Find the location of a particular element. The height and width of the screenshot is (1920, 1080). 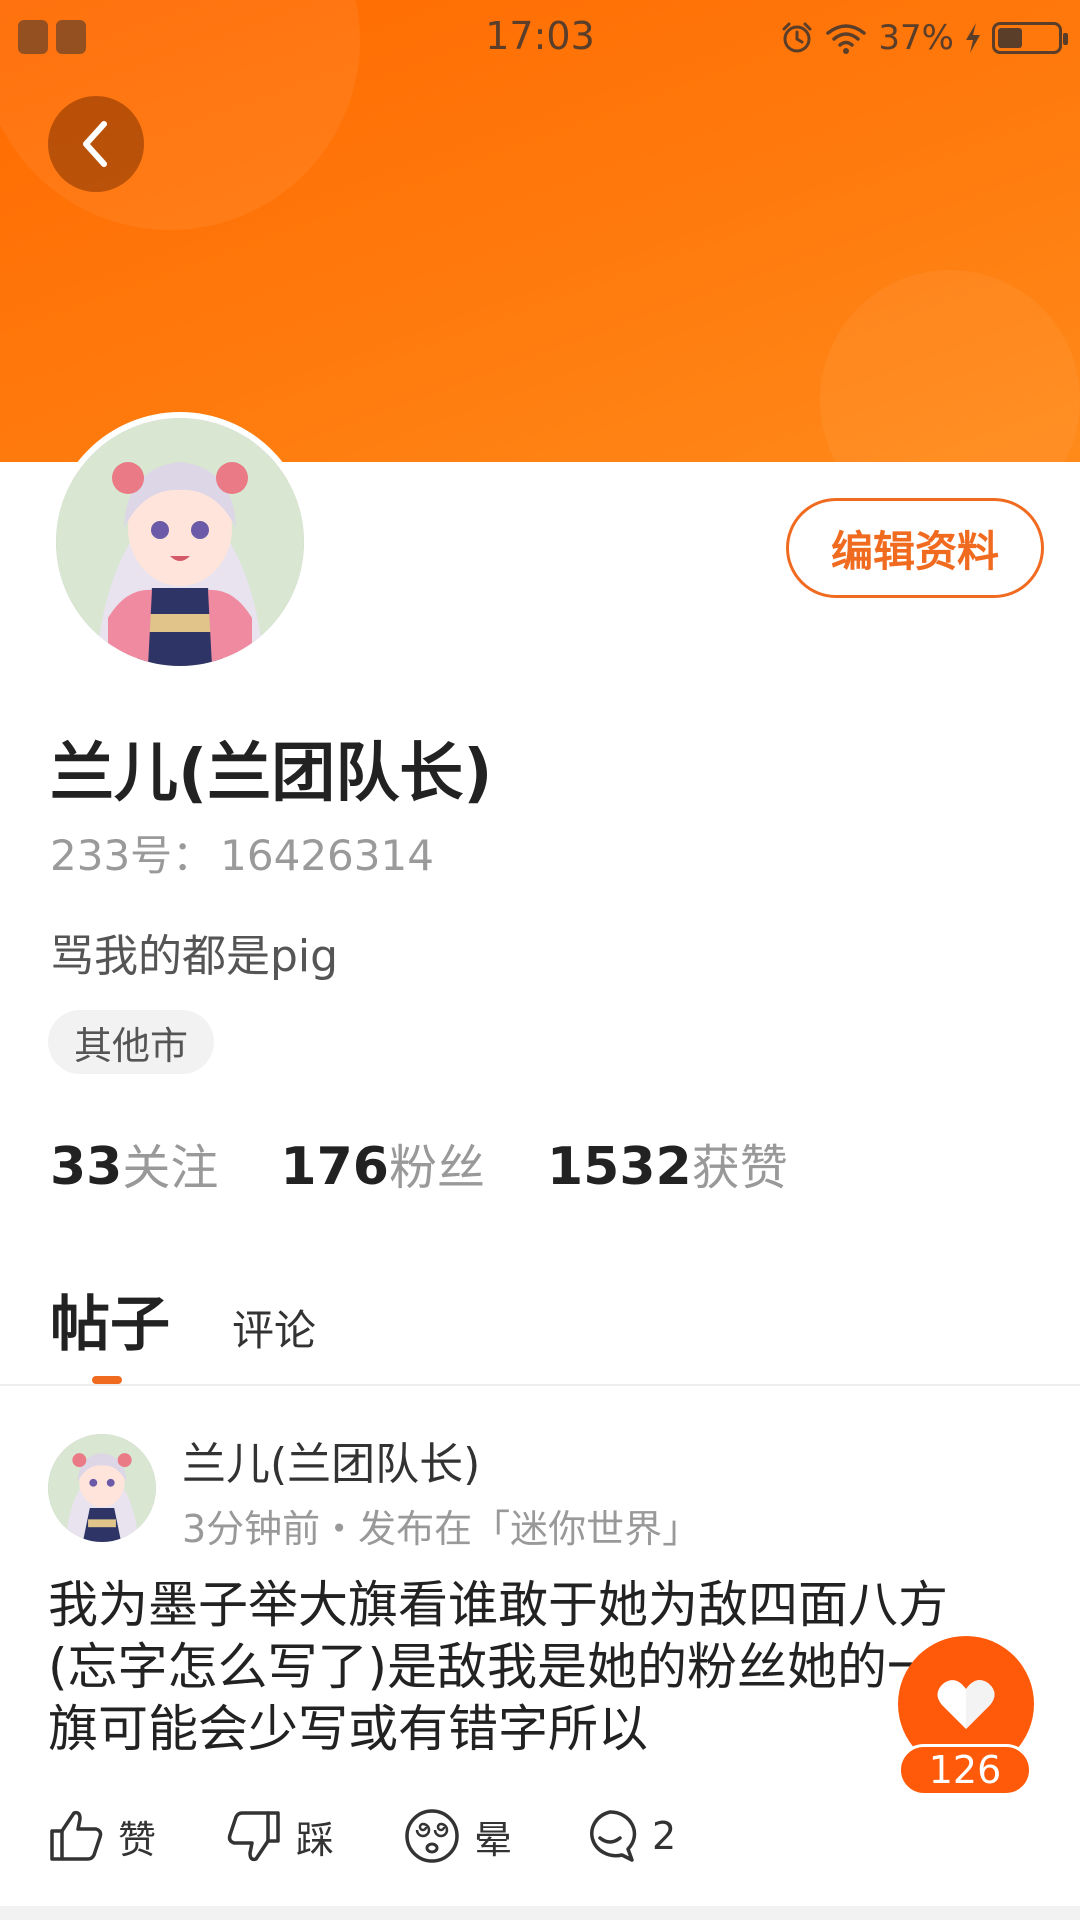

tab-comments: 评论 is located at coordinates (274, 1327).